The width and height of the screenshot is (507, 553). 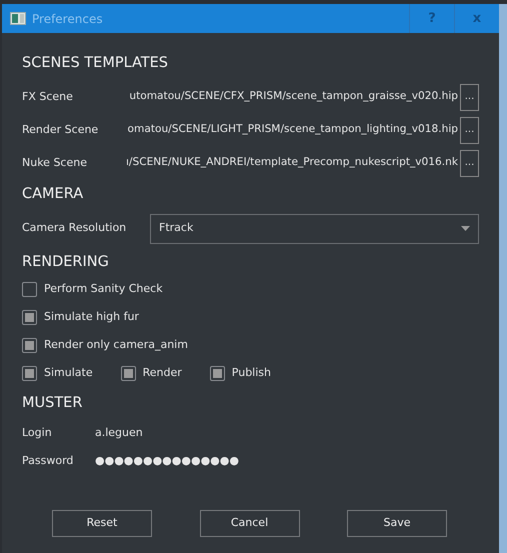 What do you see at coordinates (102, 523) in the screenshot?
I see `dialog-button: Reset` at bounding box center [102, 523].